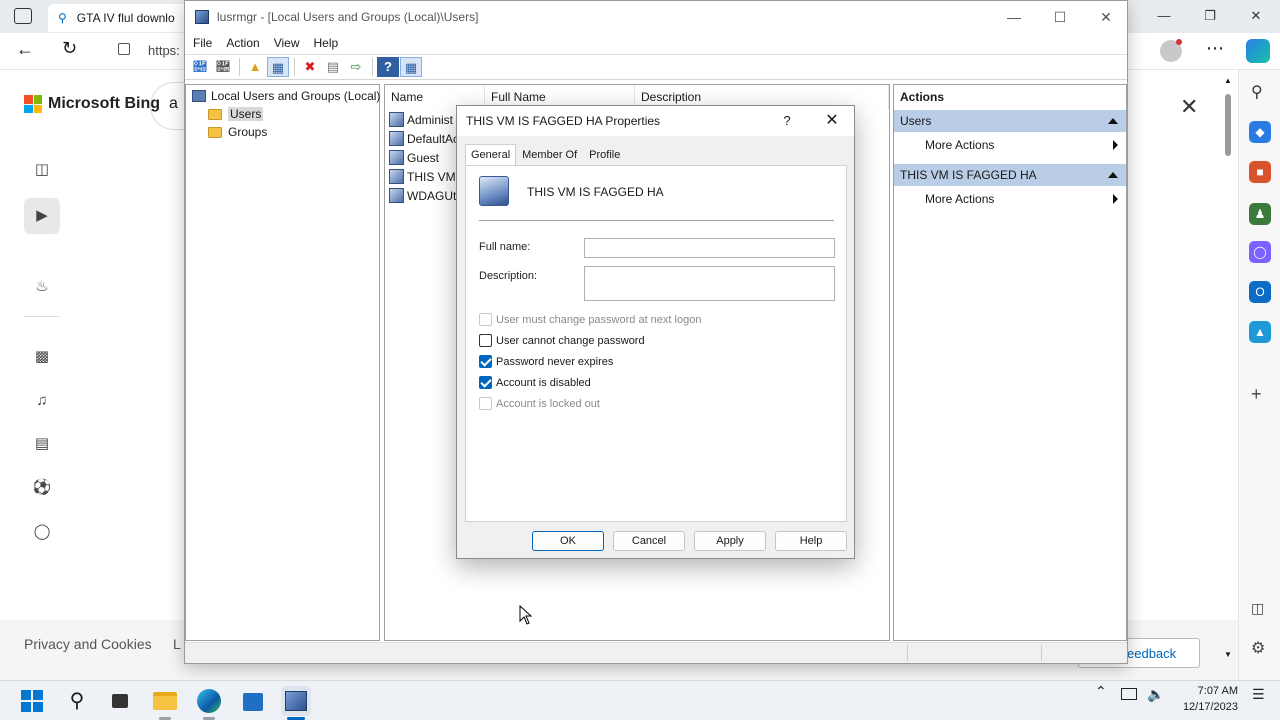 The height and width of the screenshot is (720, 1280). Describe the element at coordinates (425, 176) in the screenshot. I see `user-row-this-vm: THIS VM I` at that location.